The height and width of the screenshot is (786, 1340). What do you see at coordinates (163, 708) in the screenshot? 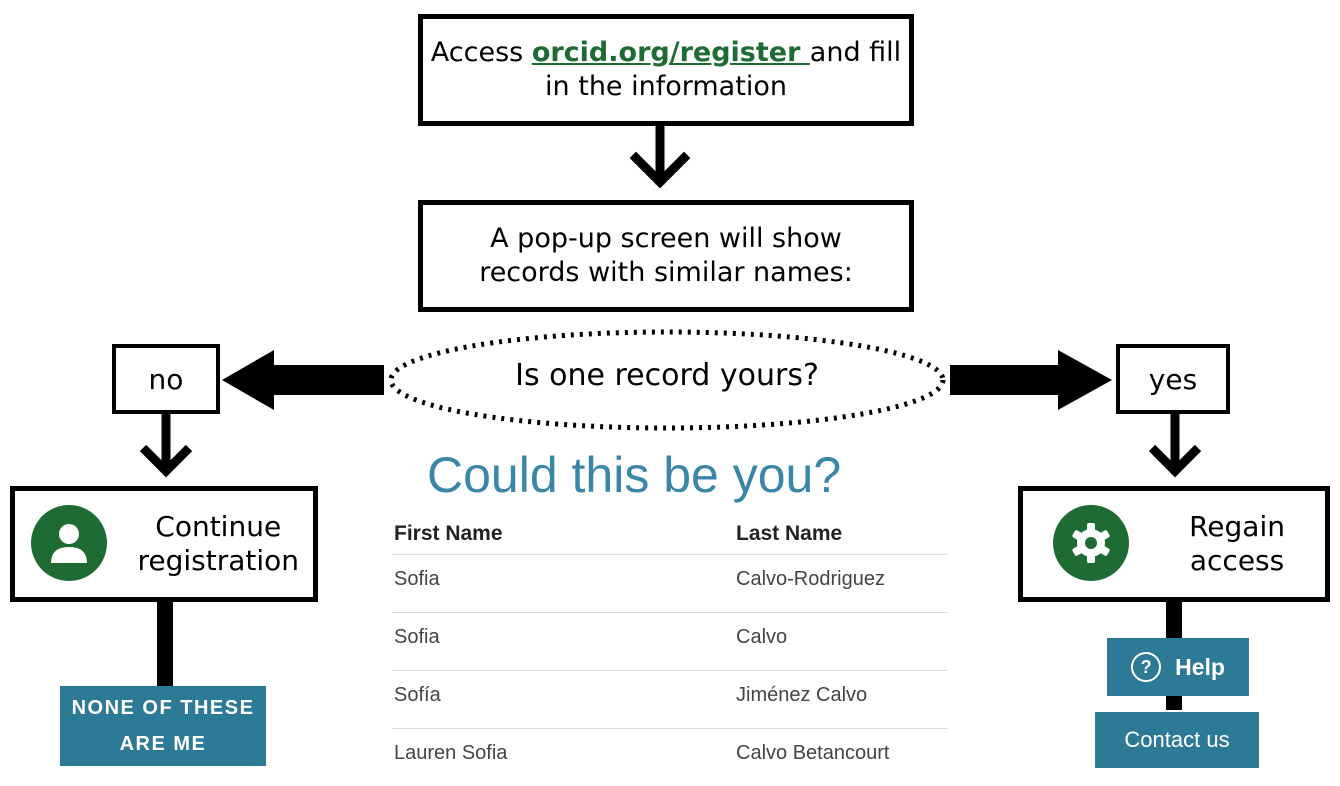
I see `none-line1: NONE OF THESE` at bounding box center [163, 708].